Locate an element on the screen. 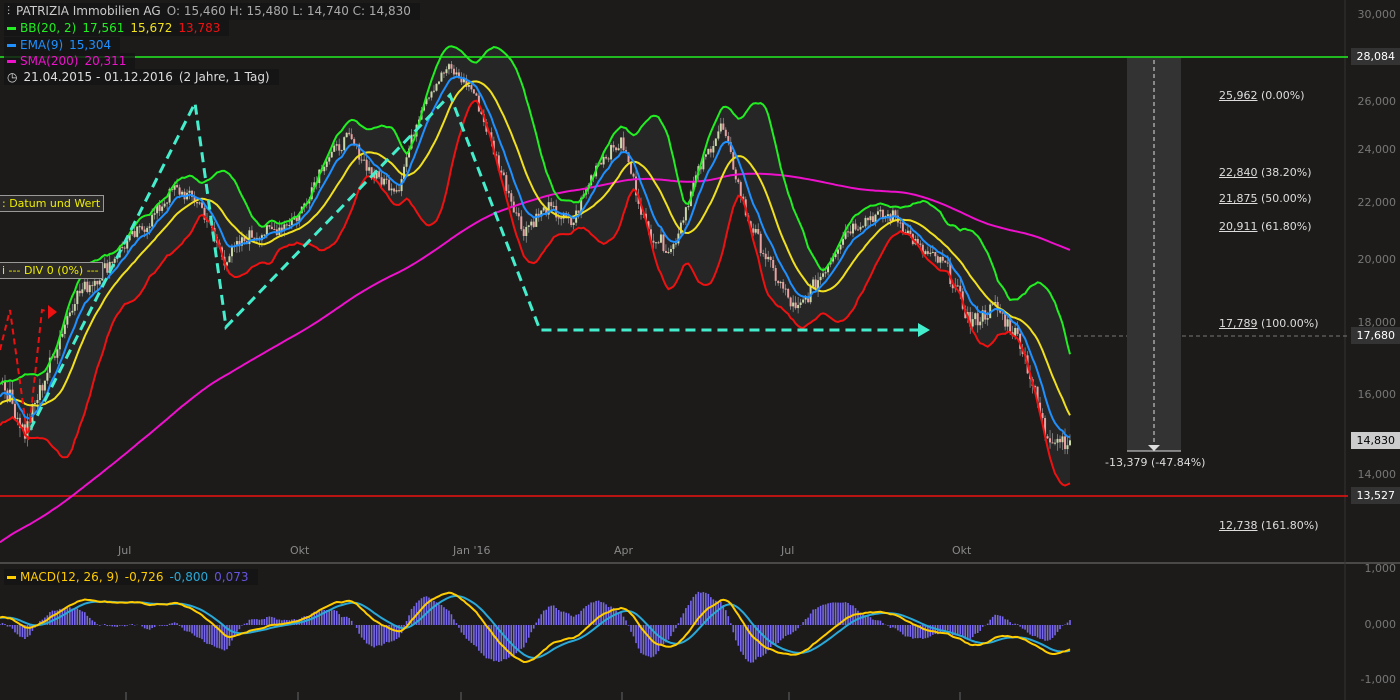  fib-50: 21,875 (50.00%) is located at coordinates (1265, 198).